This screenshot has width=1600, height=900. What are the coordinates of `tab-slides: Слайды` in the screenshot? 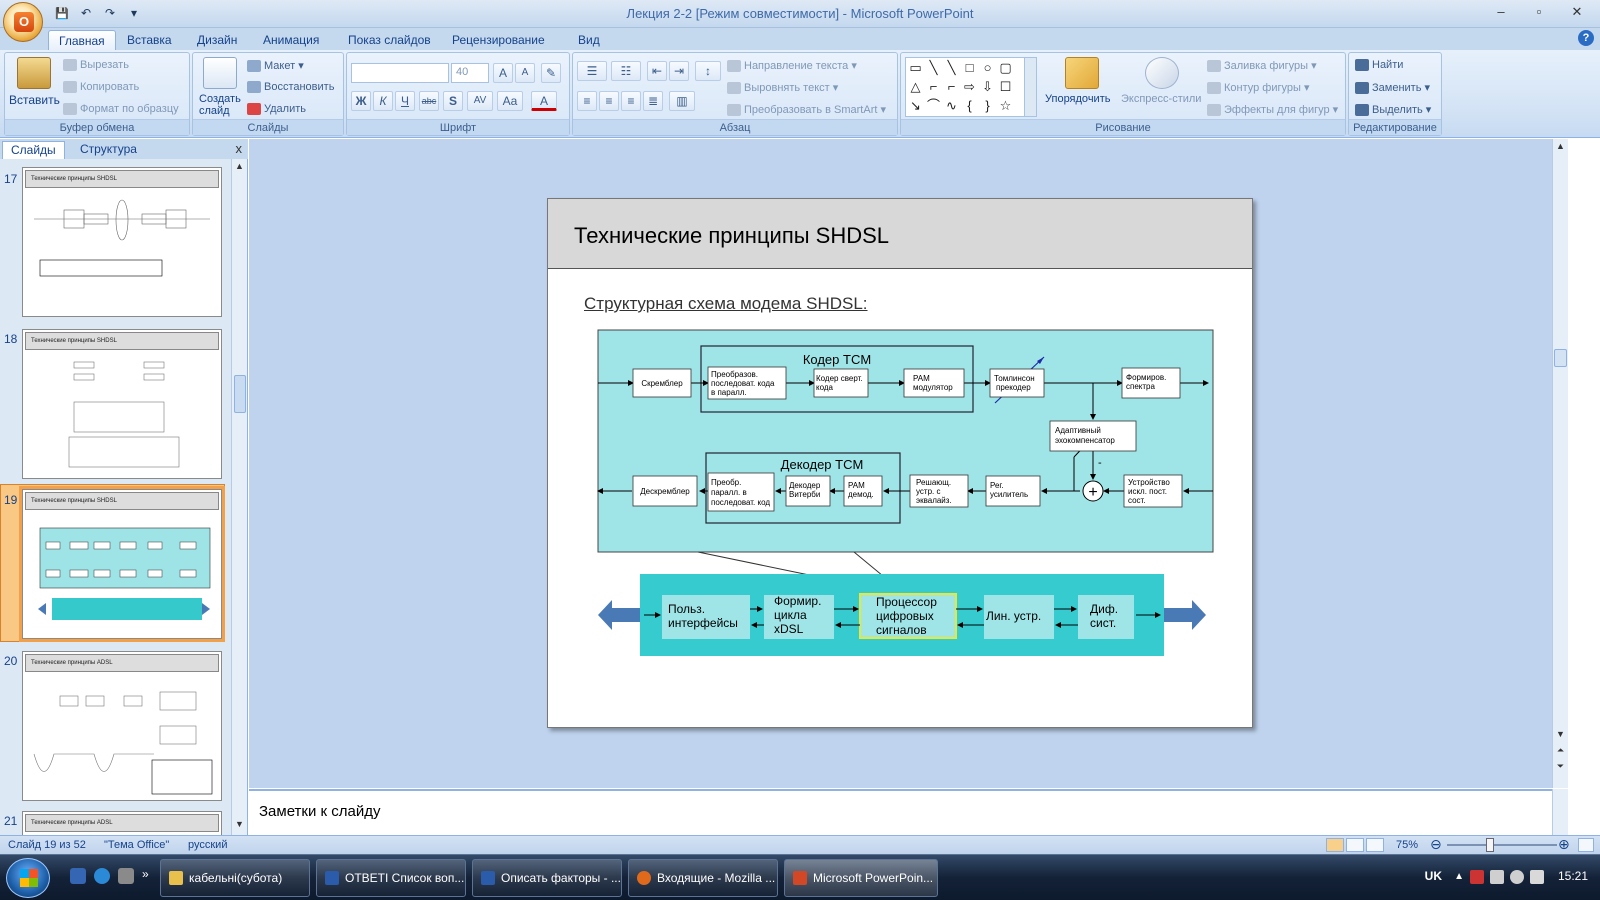 It's located at (33, 150).